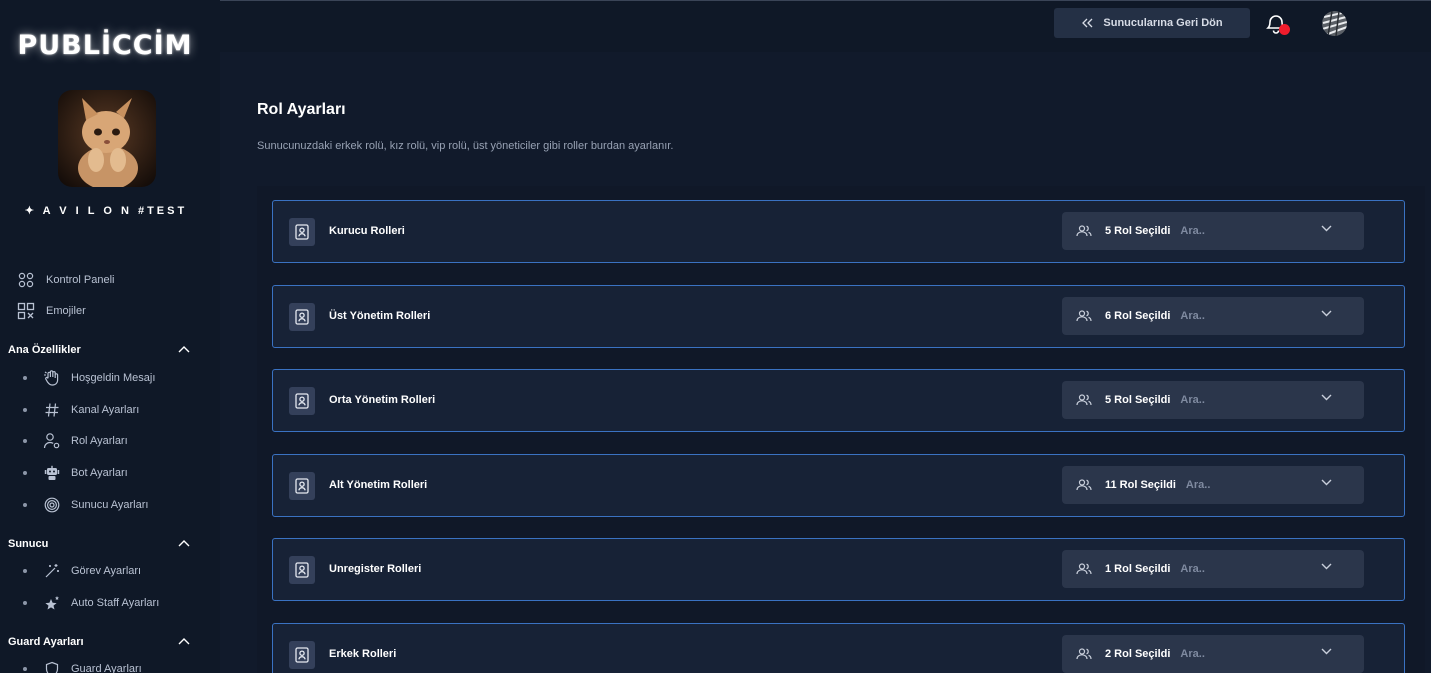 The height and width of the screenshot is (673, 1431). I want to click on role-group-card: Kurucu Rolleri 5 Rol Seçildi Ara.., so click(838, 231).